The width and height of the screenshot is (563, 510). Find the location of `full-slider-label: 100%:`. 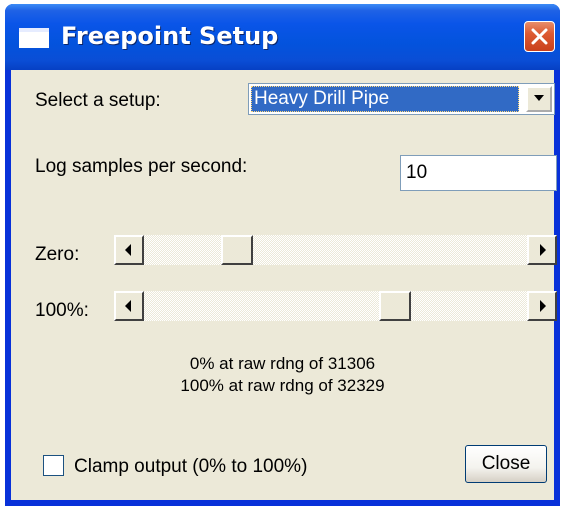

full-slider-label: 100%: is located at coordinates (62, 310).